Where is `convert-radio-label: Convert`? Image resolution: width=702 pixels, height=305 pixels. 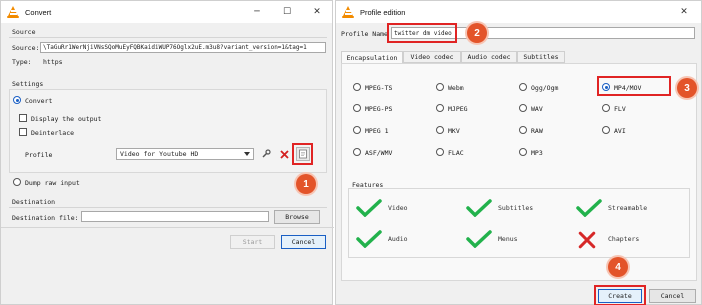
convert-radio-label: Convert is located at coordinates (39, 101).